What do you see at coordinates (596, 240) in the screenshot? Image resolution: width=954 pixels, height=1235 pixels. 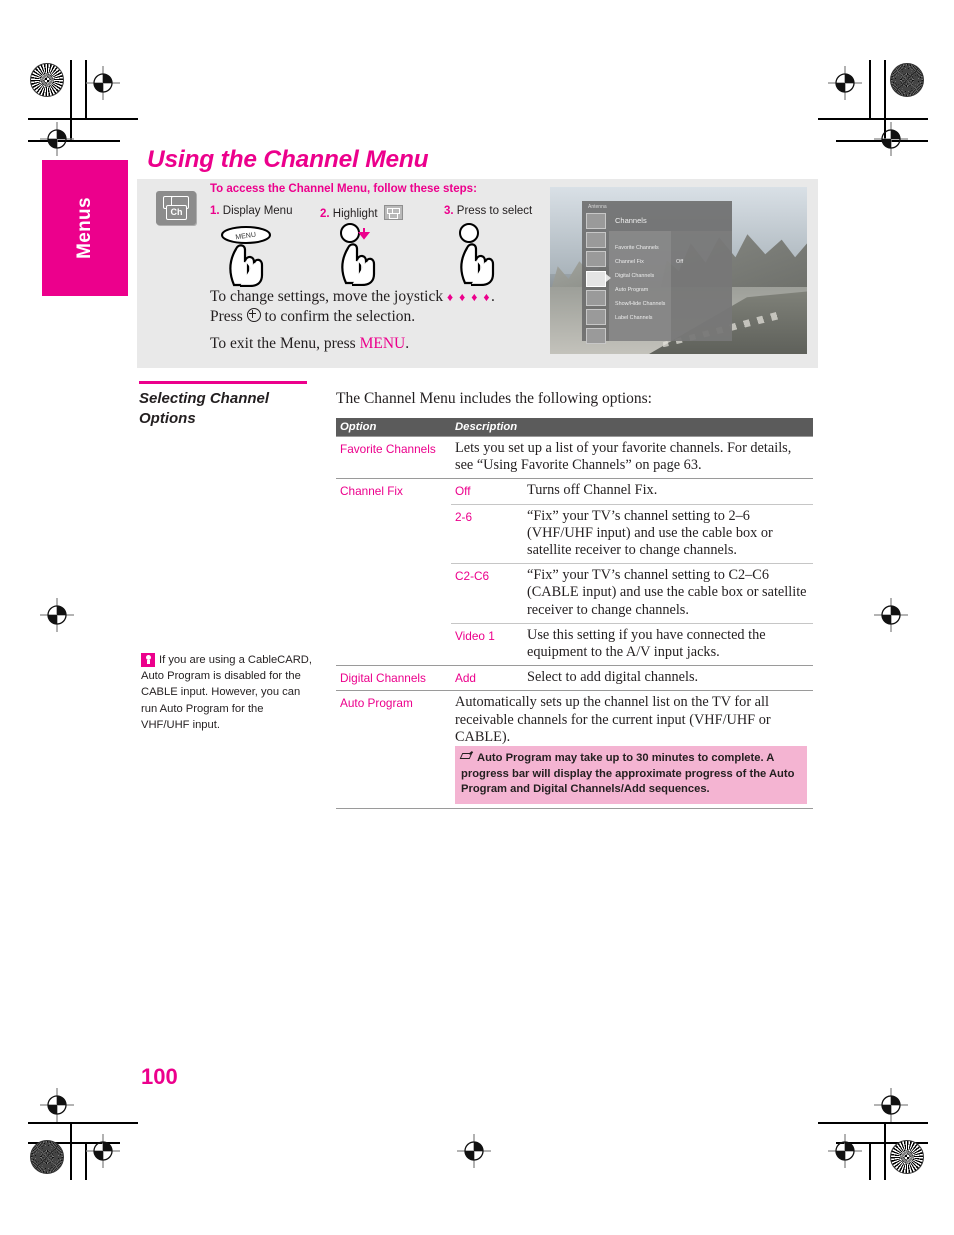 I see `osd-icon-audio` at bounding box center [596, 240].